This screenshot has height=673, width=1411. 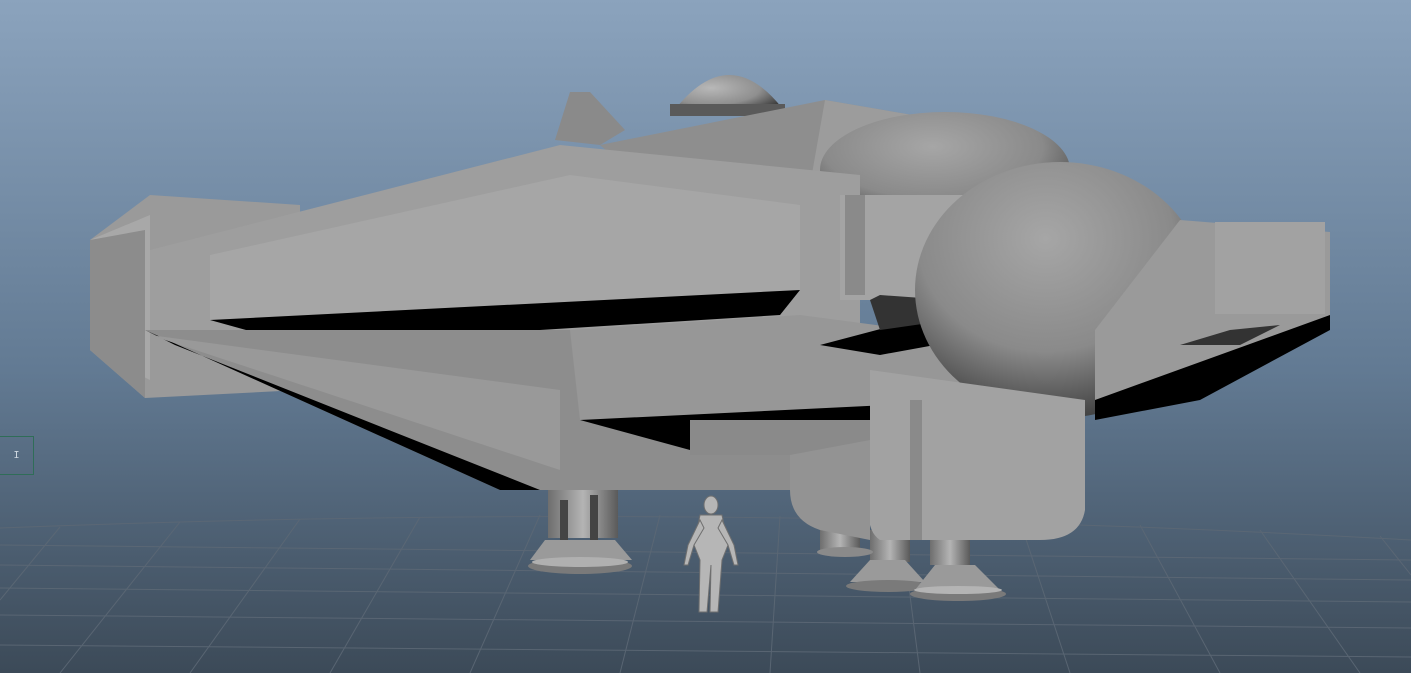 I want to click on panel-handle: I, so click(x=17, y=455).